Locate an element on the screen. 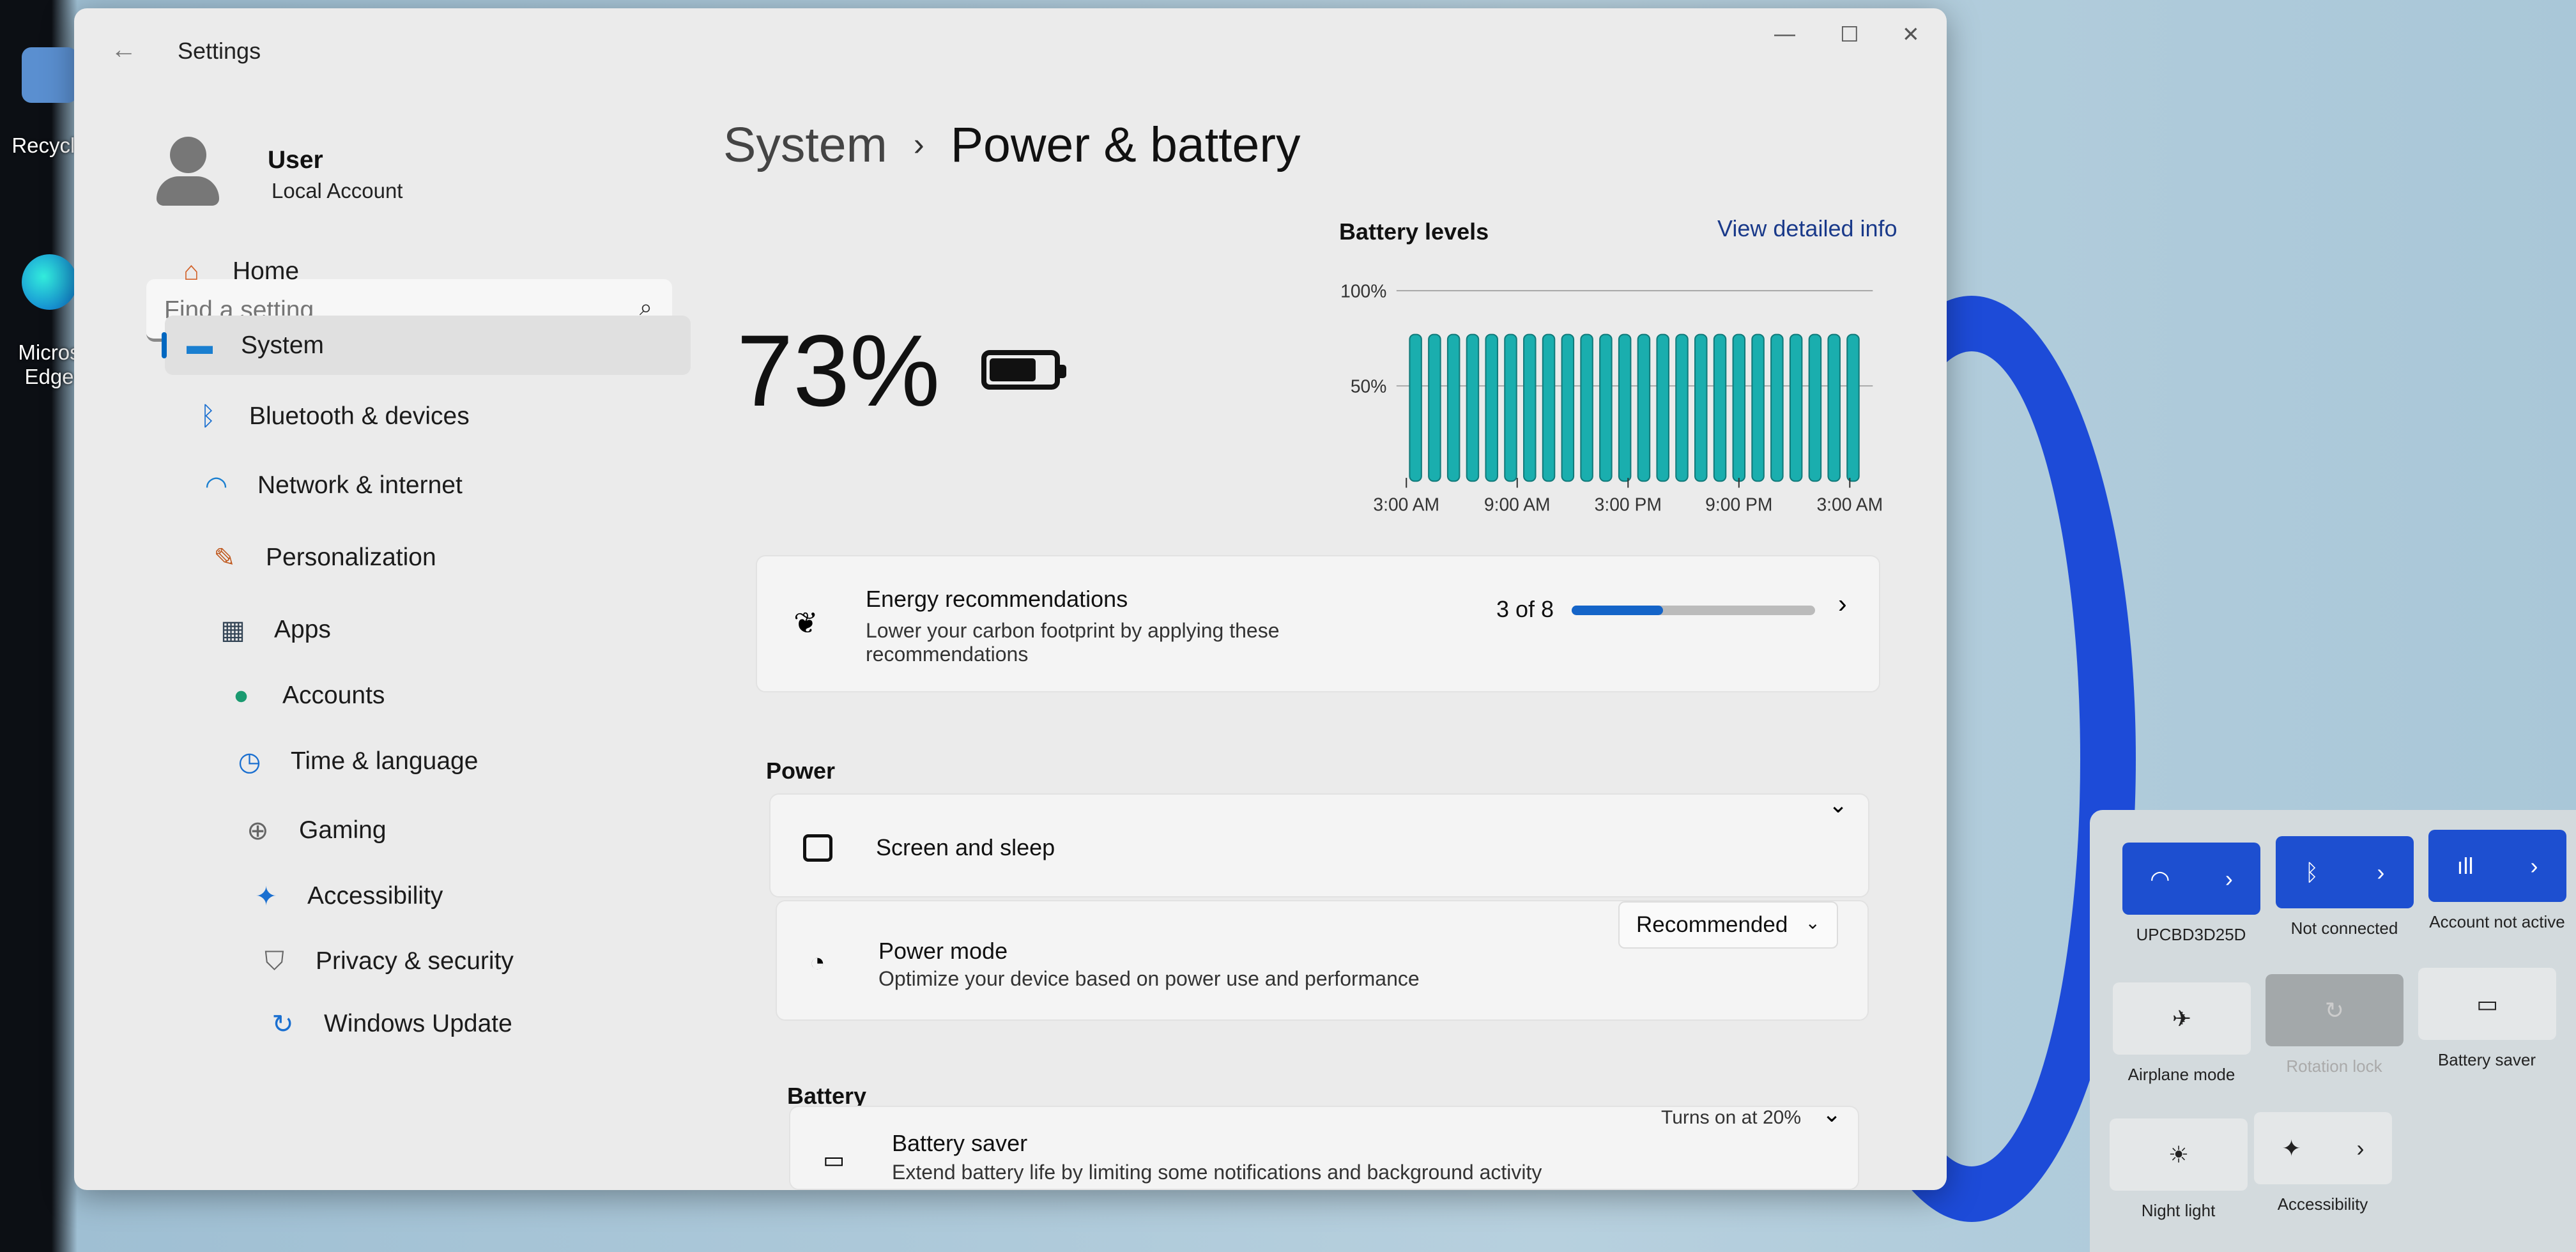 The image size is (2576, 1252). sidebar-item-label: Apps is located at coordinates (302, 629).